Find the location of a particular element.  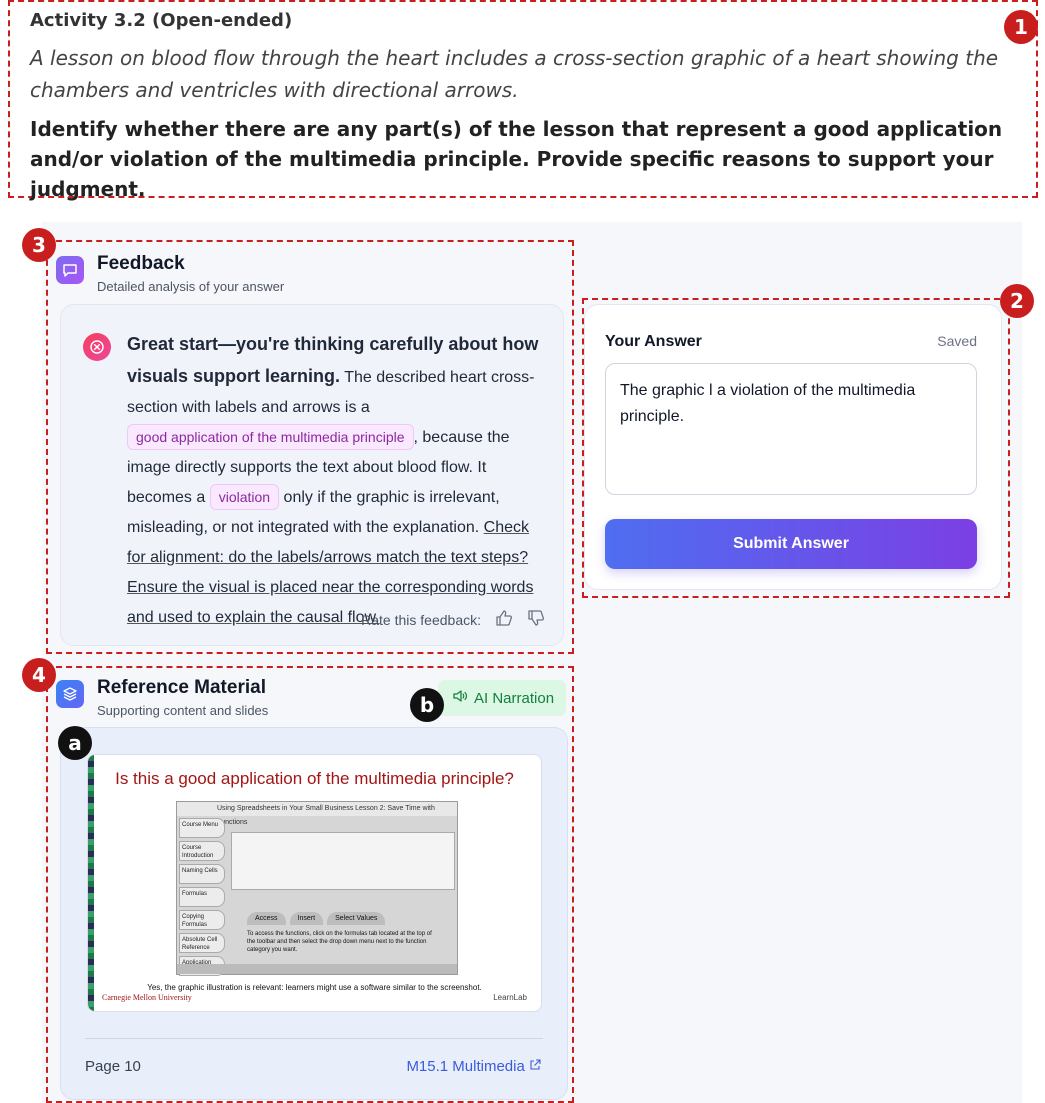

annotation-badge-4: 4 is located at coordinates (39, 675).